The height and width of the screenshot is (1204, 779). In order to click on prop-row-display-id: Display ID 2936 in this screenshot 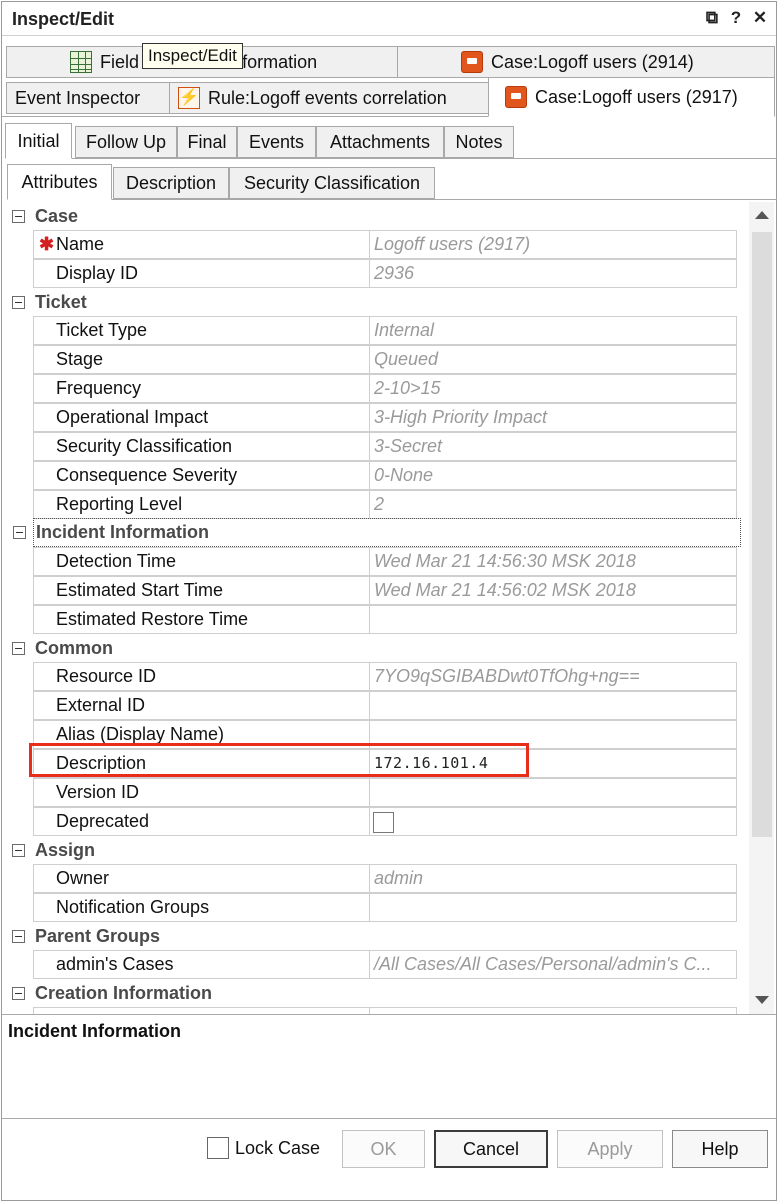, I will do `click(374, 273)`.